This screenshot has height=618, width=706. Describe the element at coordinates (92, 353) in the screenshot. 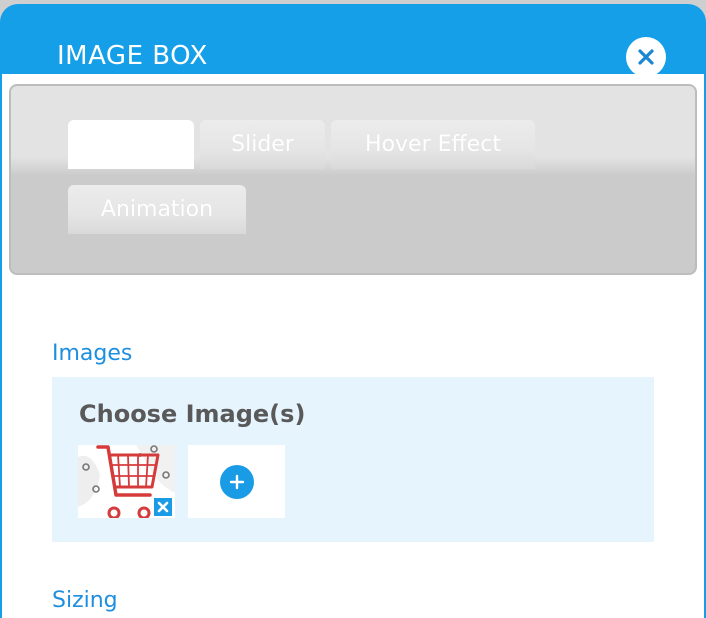

I see `section-label-images: Images` at that location.